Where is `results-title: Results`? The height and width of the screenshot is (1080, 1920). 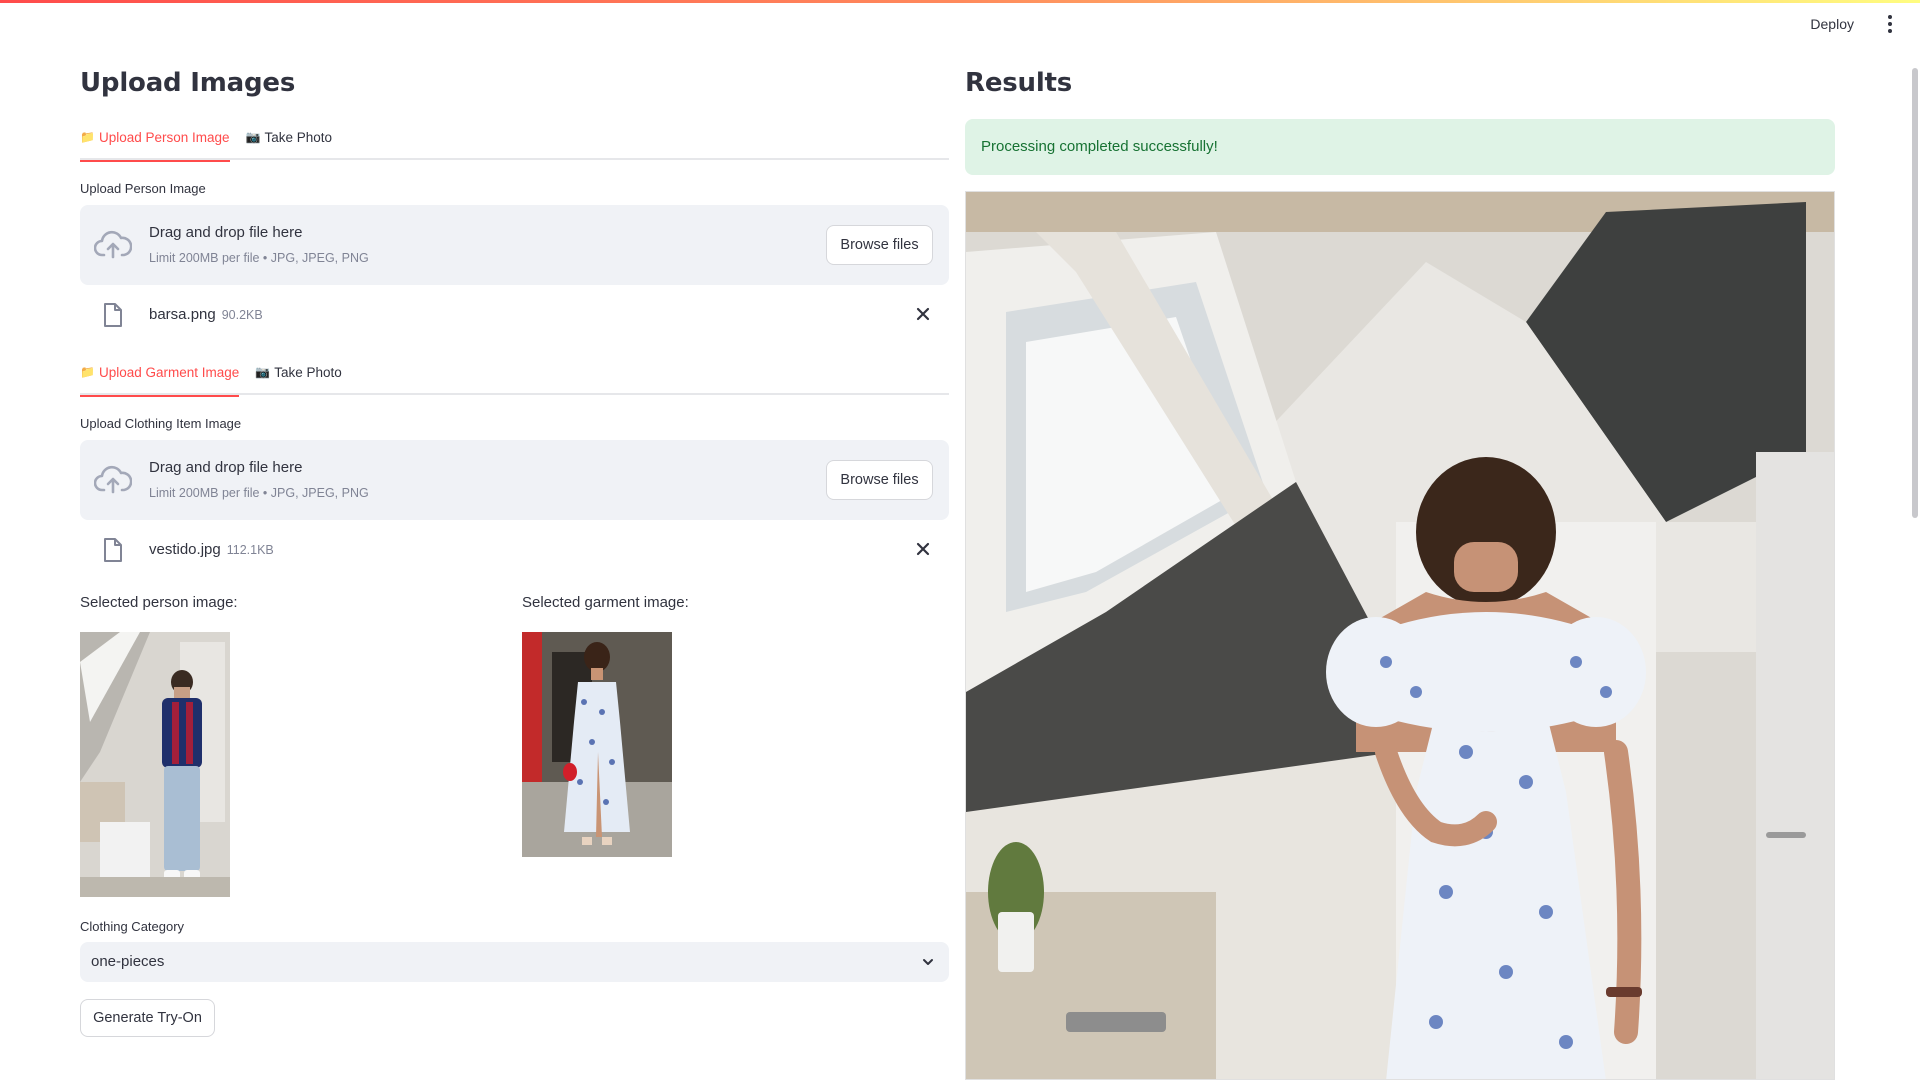 results-title: Results is located at coordinates (1019, 83).